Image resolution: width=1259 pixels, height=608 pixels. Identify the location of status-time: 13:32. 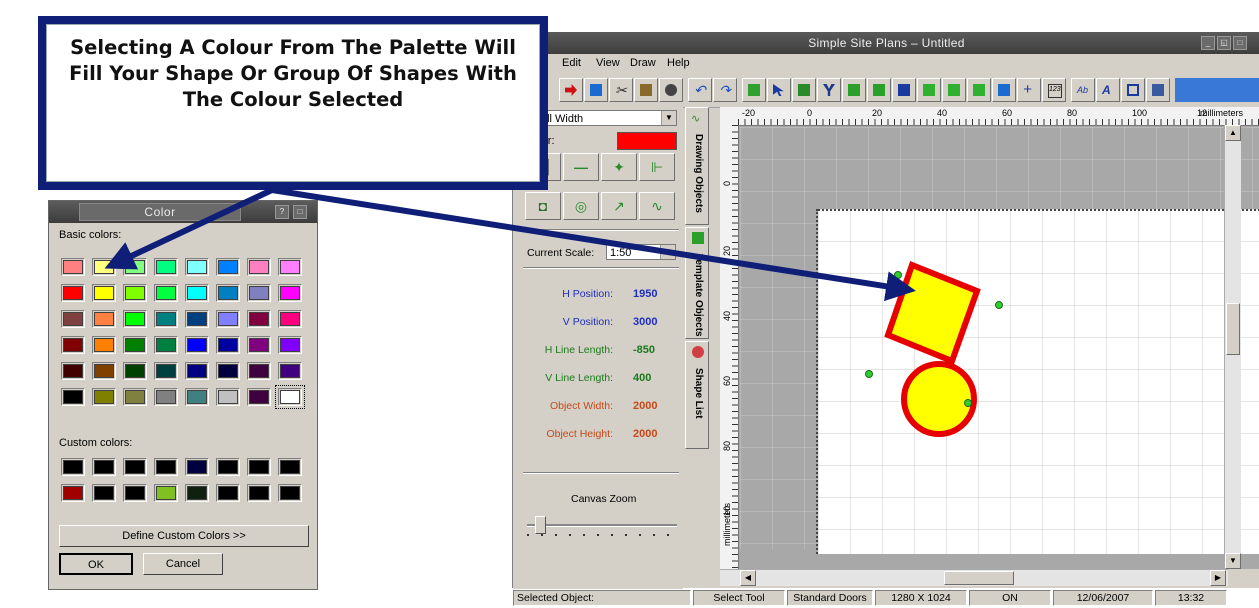
(1191, 598).